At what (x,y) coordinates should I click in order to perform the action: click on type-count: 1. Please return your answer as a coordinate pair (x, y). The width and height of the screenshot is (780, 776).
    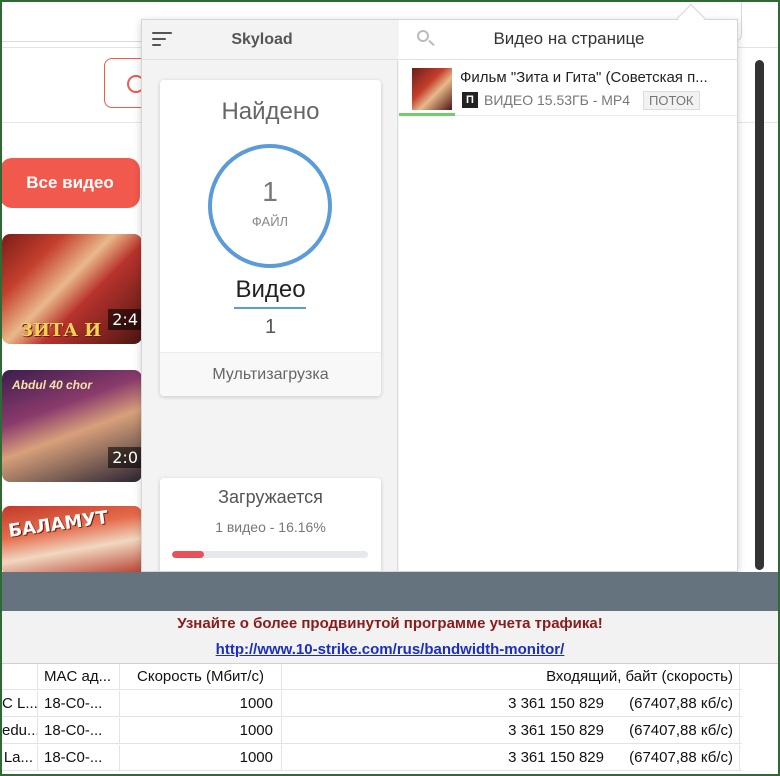
    Looking at the image, I should click on (270, 327).